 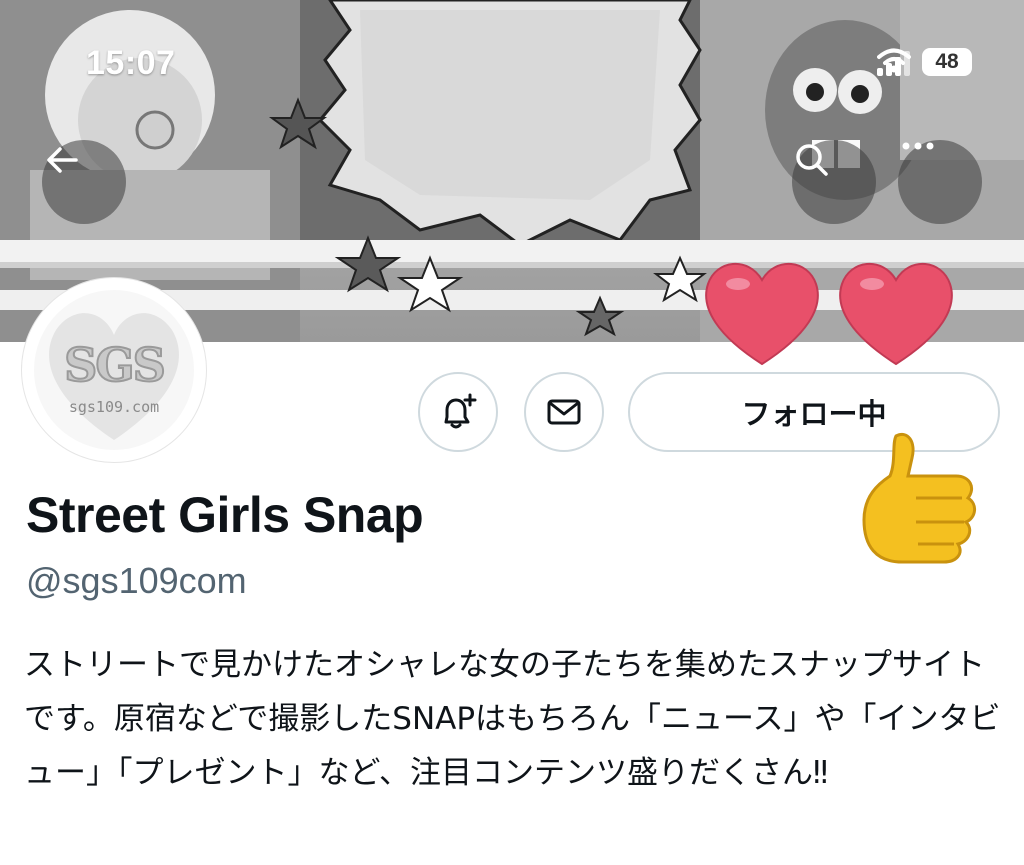 I want to click on notifications-button, so click(x=458, y=412).